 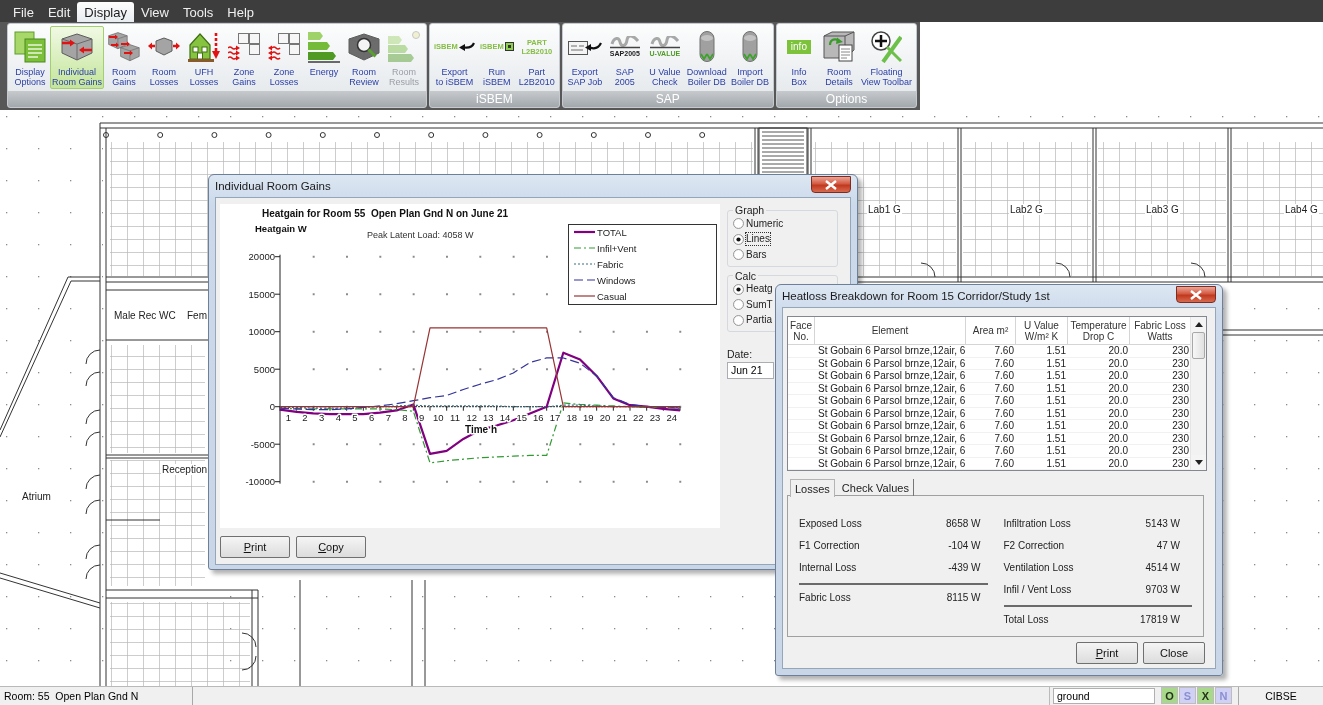 I want to click on pages-icon, so click(x=30, y=46).